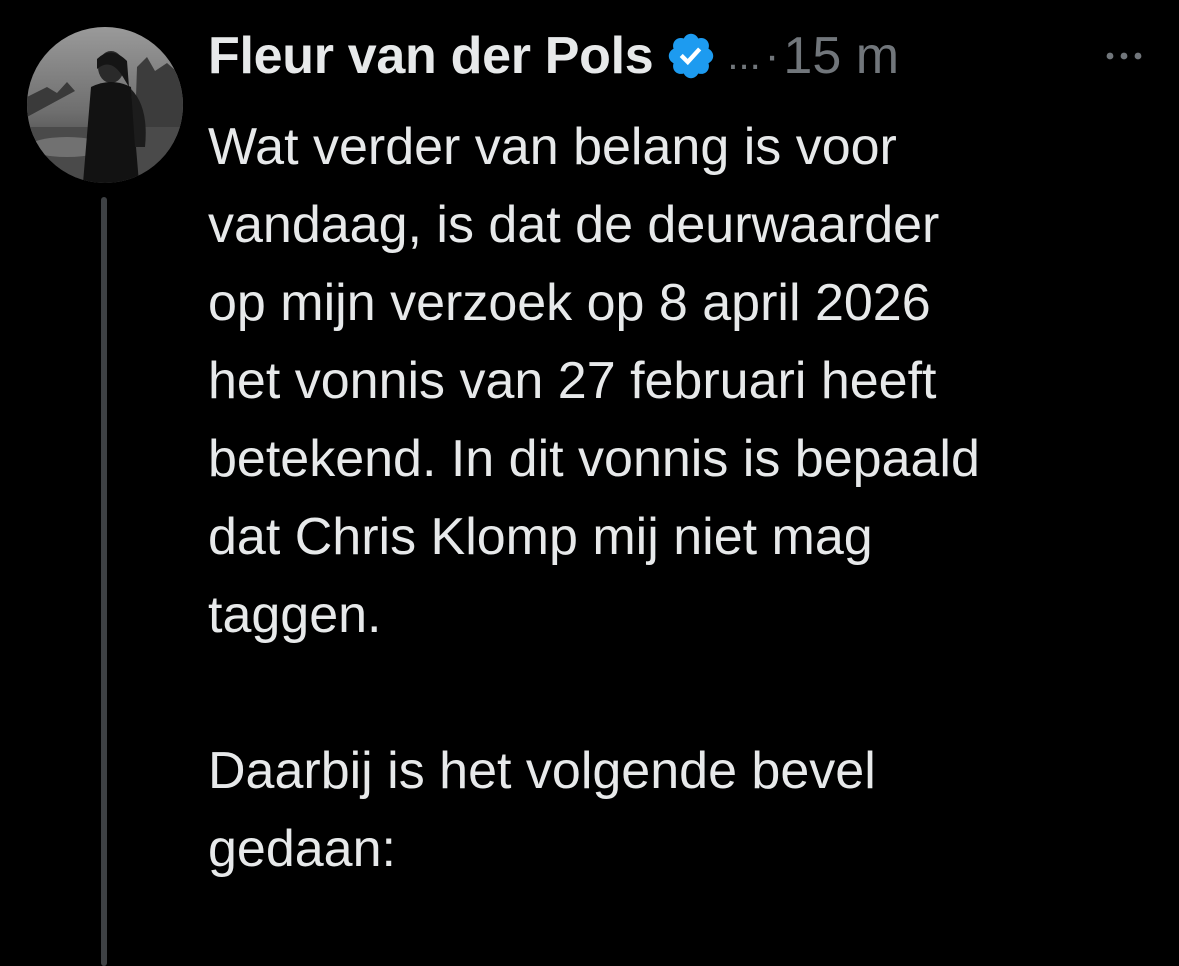  I want to click on avatar, so click(105, 105).